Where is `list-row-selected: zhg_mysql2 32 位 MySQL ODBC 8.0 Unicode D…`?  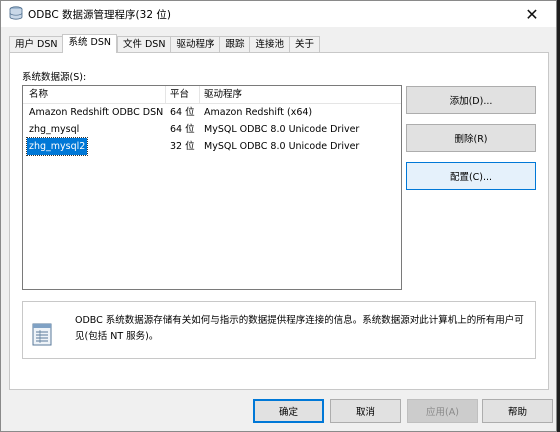 list-row-selected: zhg_mysql2 32 位 MySQL ODBC 8.0 Unicode D… is located at coordinates (212, 146).